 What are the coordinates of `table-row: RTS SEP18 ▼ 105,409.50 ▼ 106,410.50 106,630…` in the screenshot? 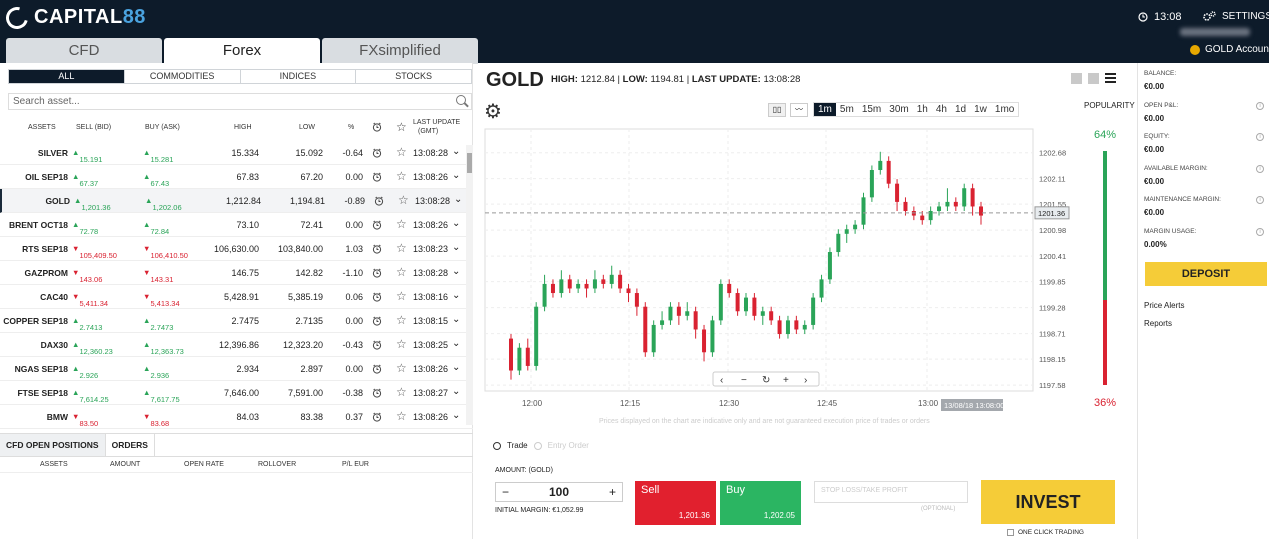 It's located at (236, 249).